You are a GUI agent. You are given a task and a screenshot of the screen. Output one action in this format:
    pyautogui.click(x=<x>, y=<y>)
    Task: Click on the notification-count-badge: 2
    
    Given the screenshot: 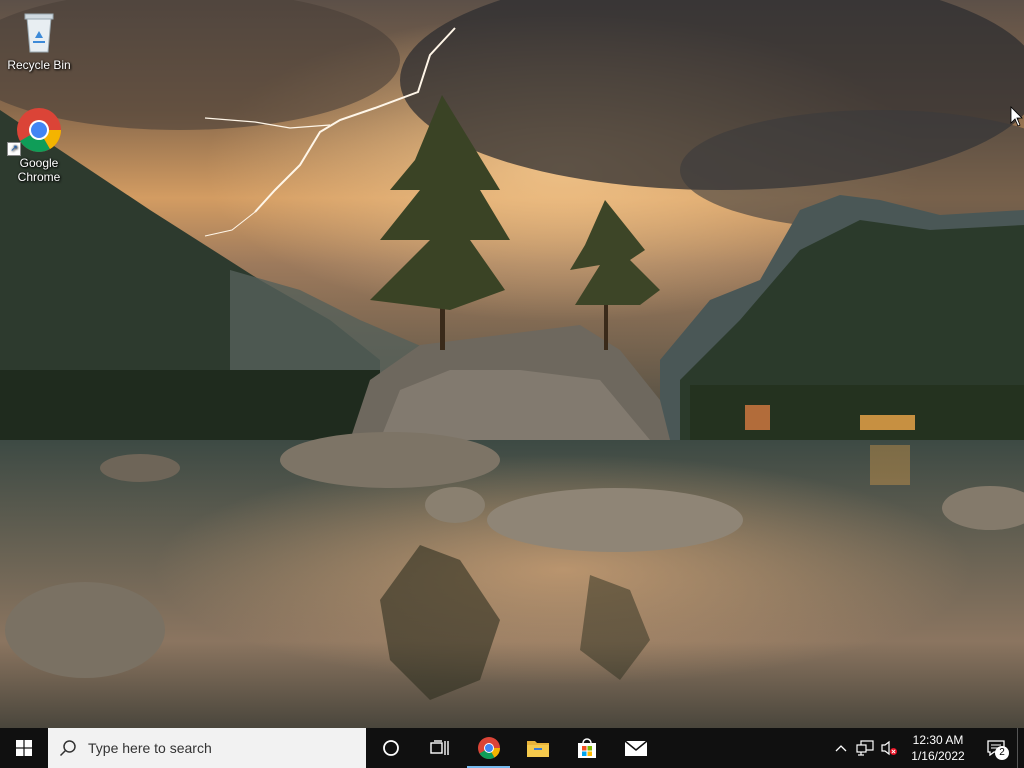 What is the action you would take?
    pyautogui.click(x=1002, y=753)
    